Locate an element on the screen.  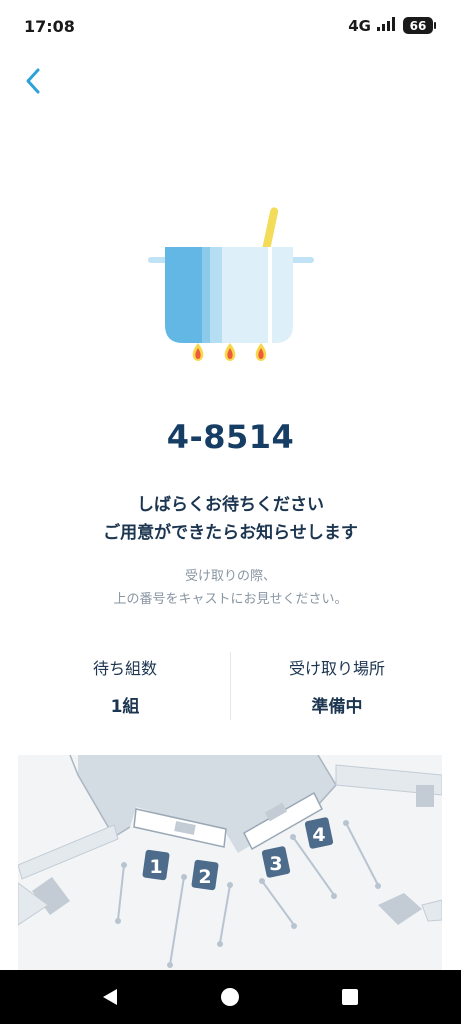
network-type: 4G is located at coordinates (359, 25).